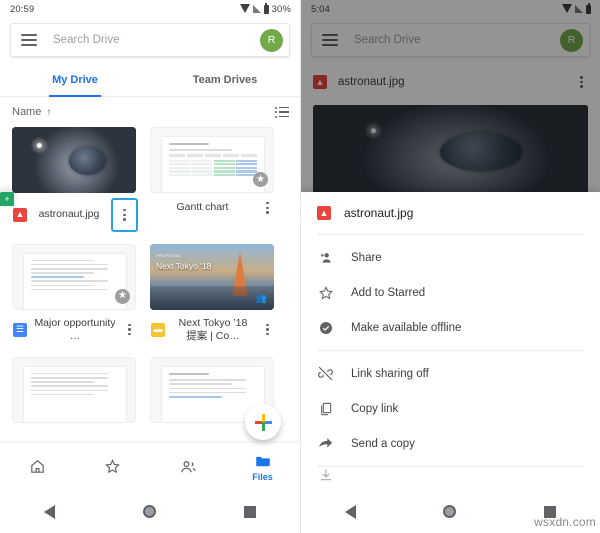 The width and height of the screenshot is (600, 533). Describe the element at coordinates (383, 443) in the screenshot. I see `menu-item-label: Send a copy` at that location.